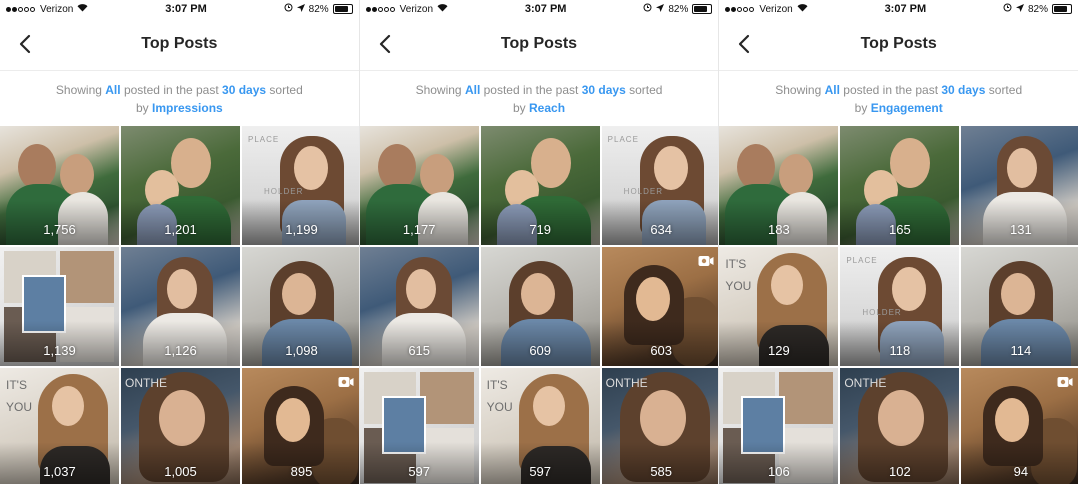 This screenshot has height=484, width=1078. I want to click on post-tile: 131, so click(1019, 185).